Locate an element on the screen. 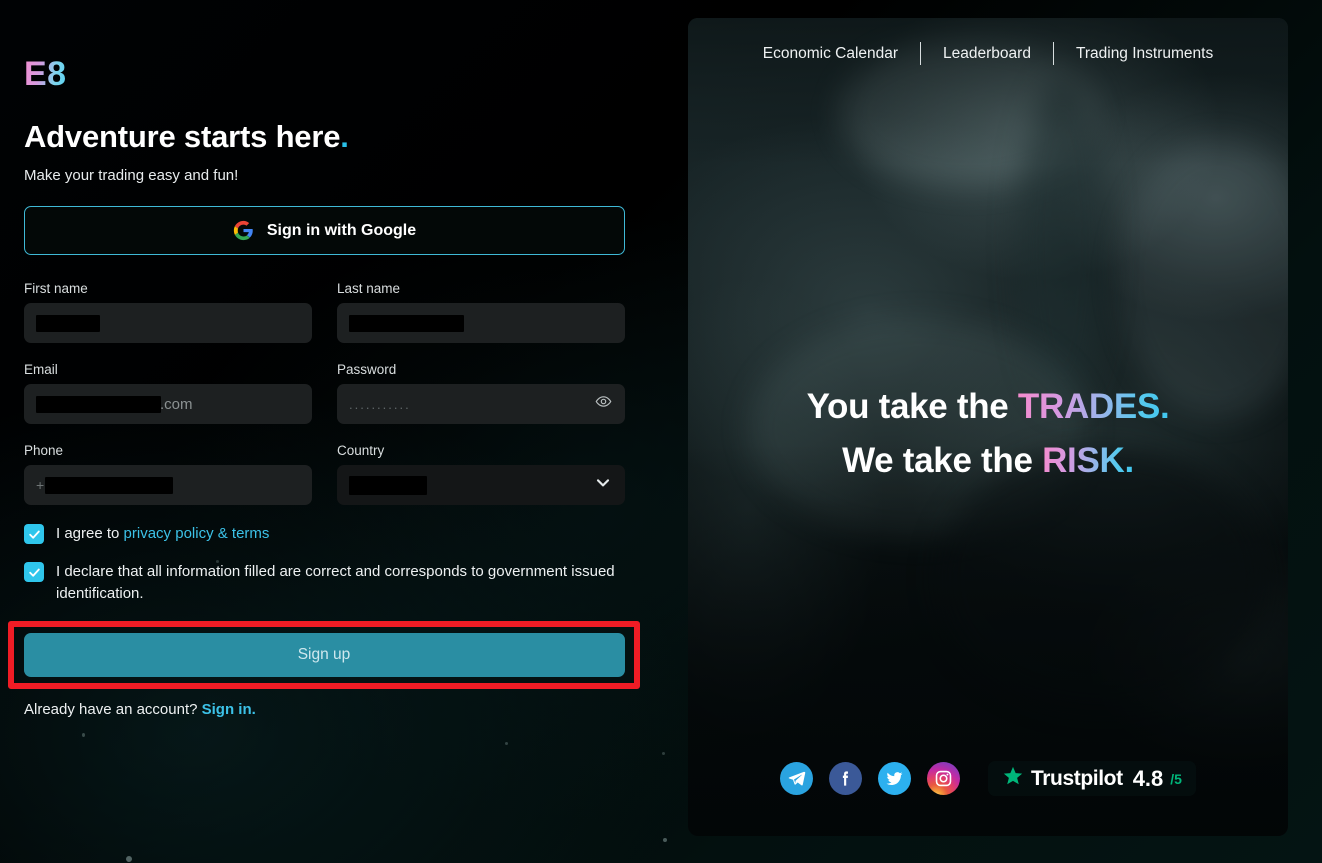 Image resolution: width=1322 pixels, height=863 pixels. page-title-text: Adventure starts here is located at coordinates (182, 137).